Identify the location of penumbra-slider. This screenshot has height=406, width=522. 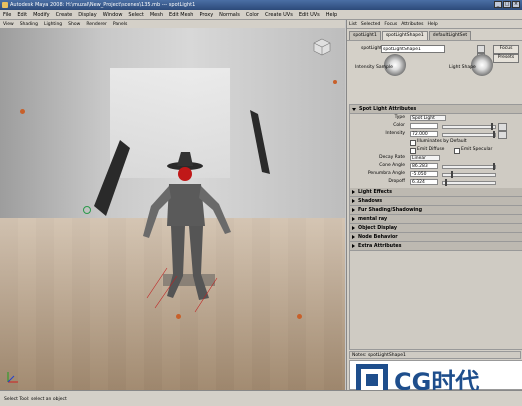
(469, 174).